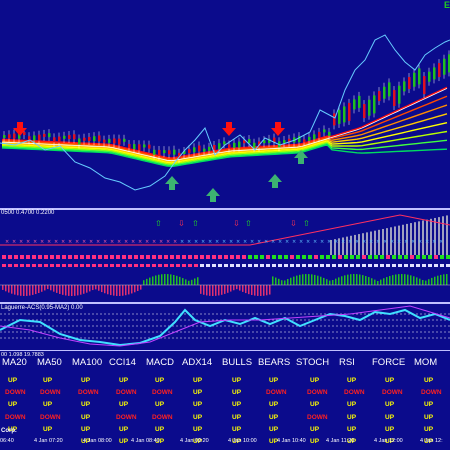 The width and height of the screenshot is (450, 450). What do you see at coordinates (197, 362) in the screenshot?
I see `column-header-adx14: ADX14` at bounding box center [197, 362].